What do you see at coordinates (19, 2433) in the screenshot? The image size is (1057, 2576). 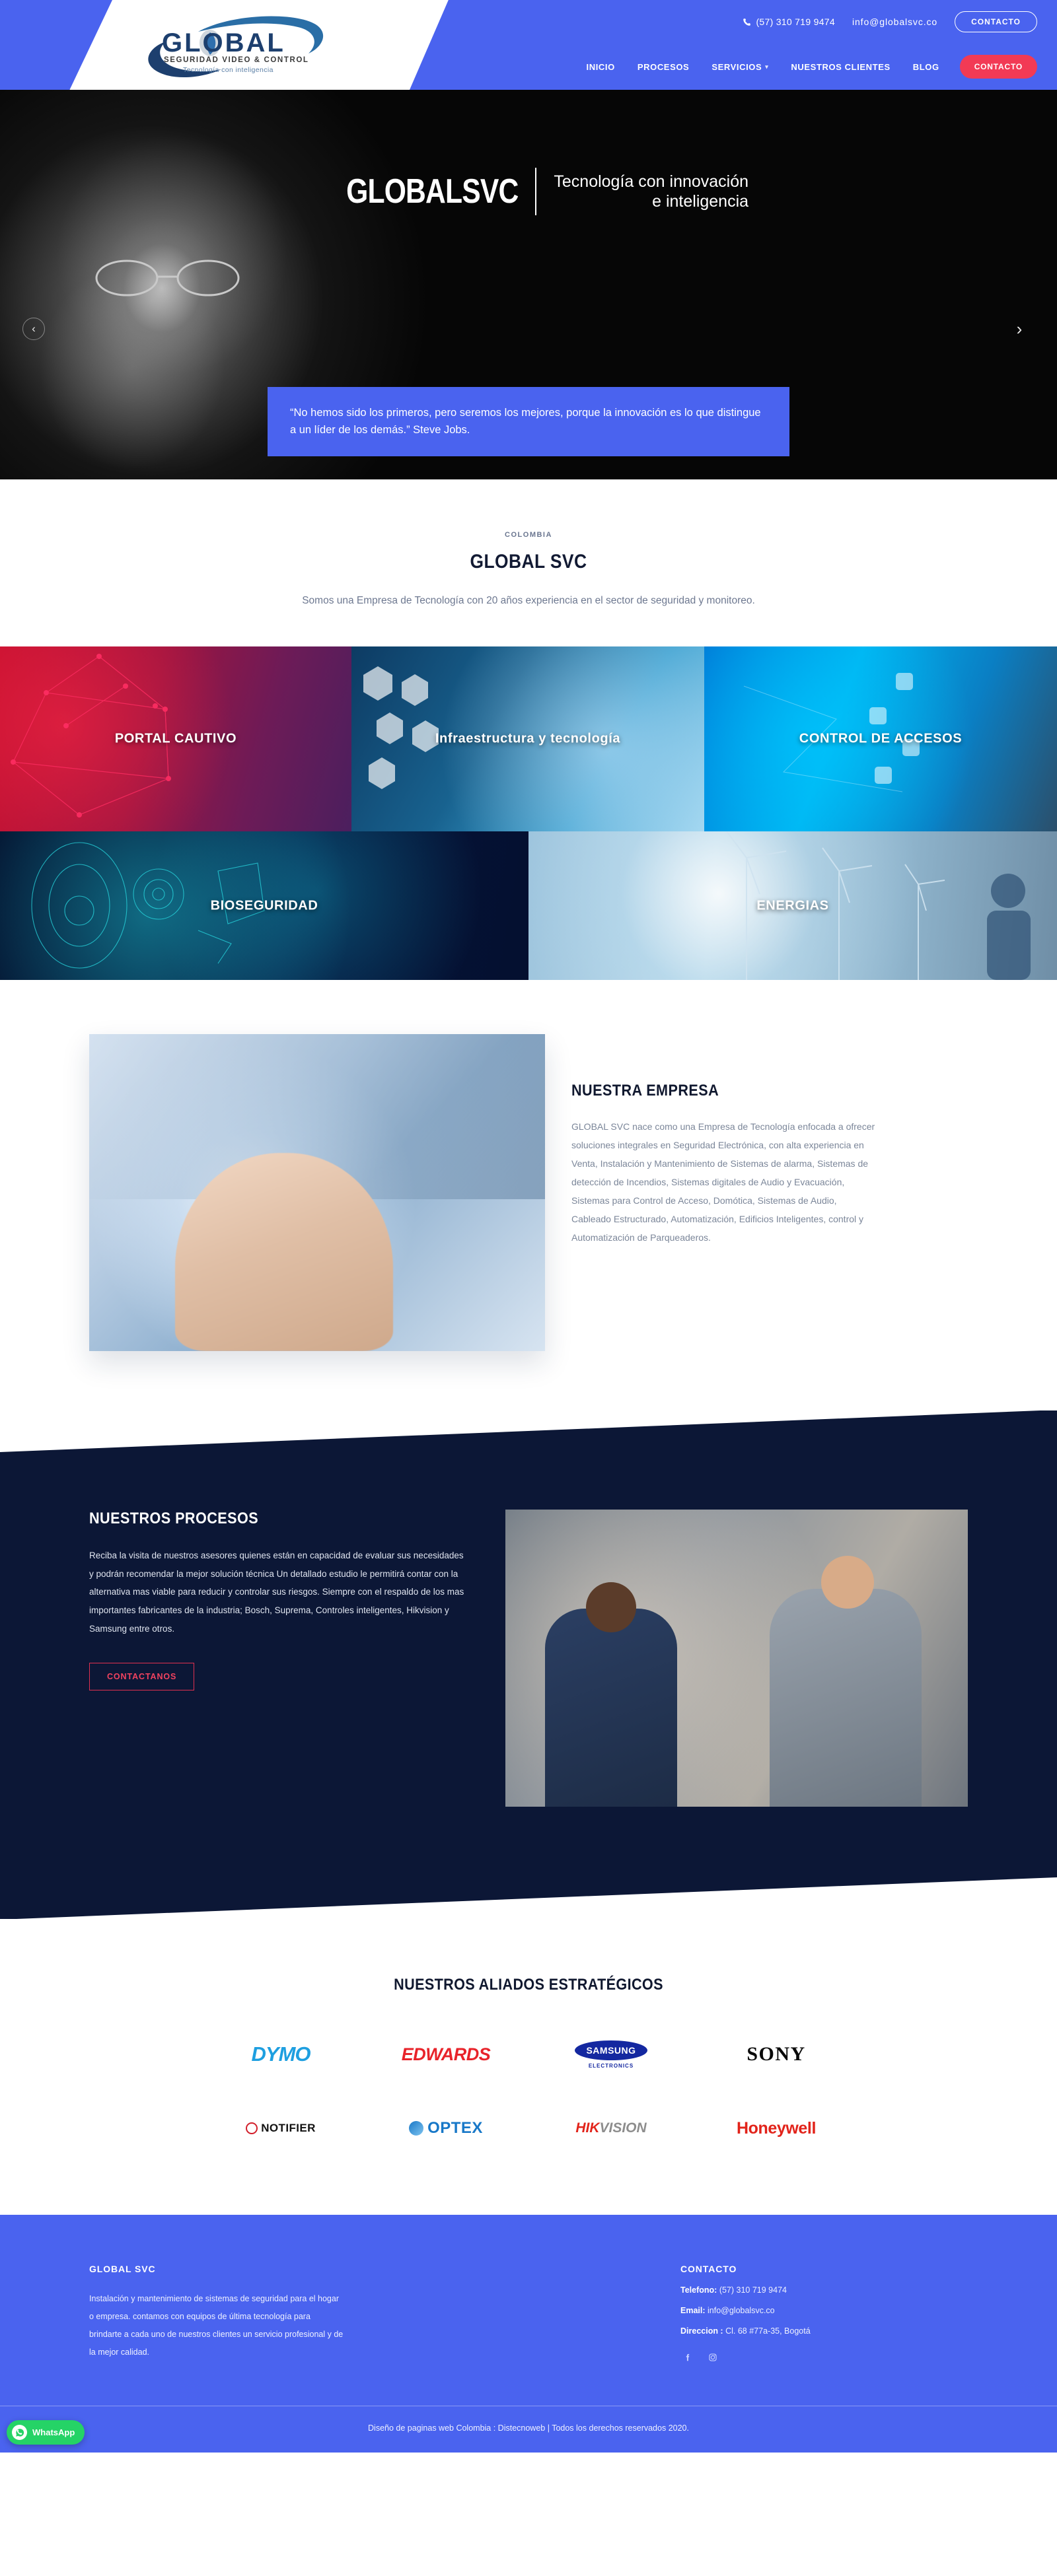 I see `whatsapp-icon` at bounding box center [19, 2433].